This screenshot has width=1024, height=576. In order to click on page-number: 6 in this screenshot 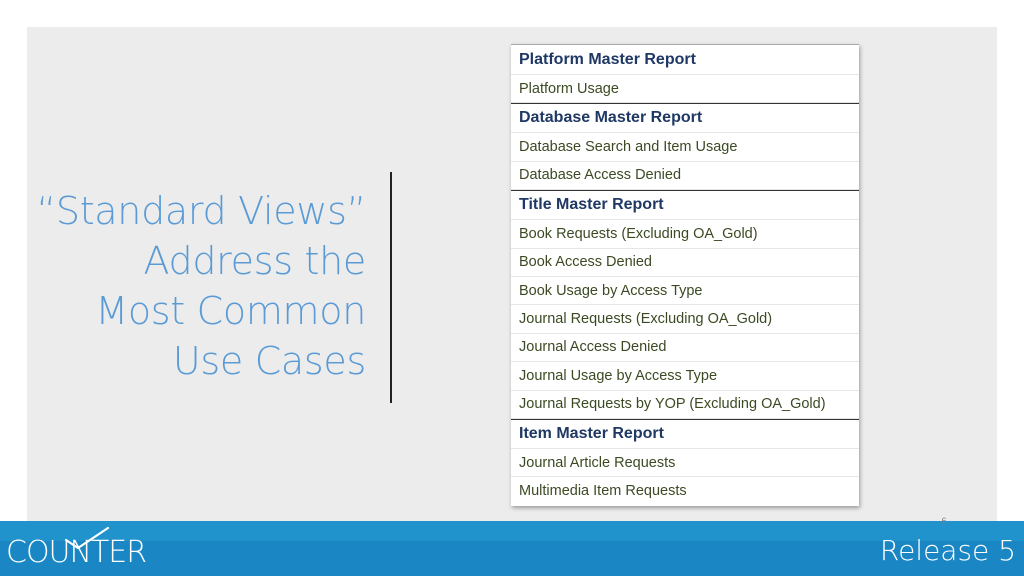, I will do `click(944, 521)`.